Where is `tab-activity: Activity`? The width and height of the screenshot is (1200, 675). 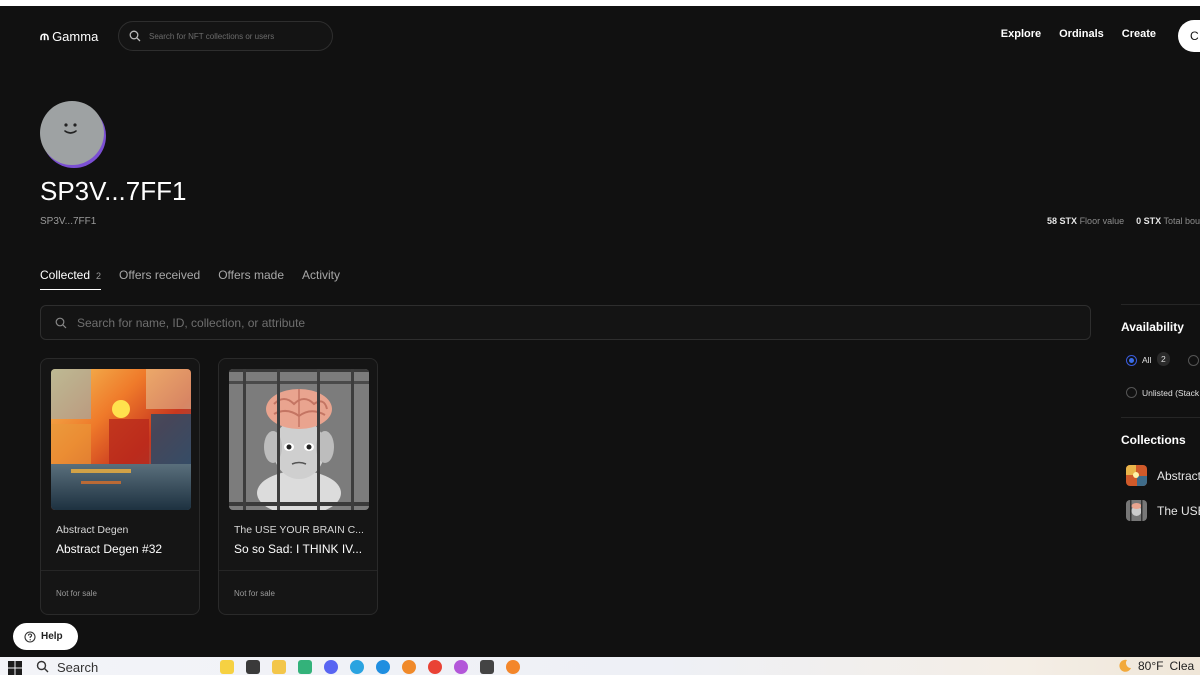
tab-activity: Activity is located at coordinates (321, 279).